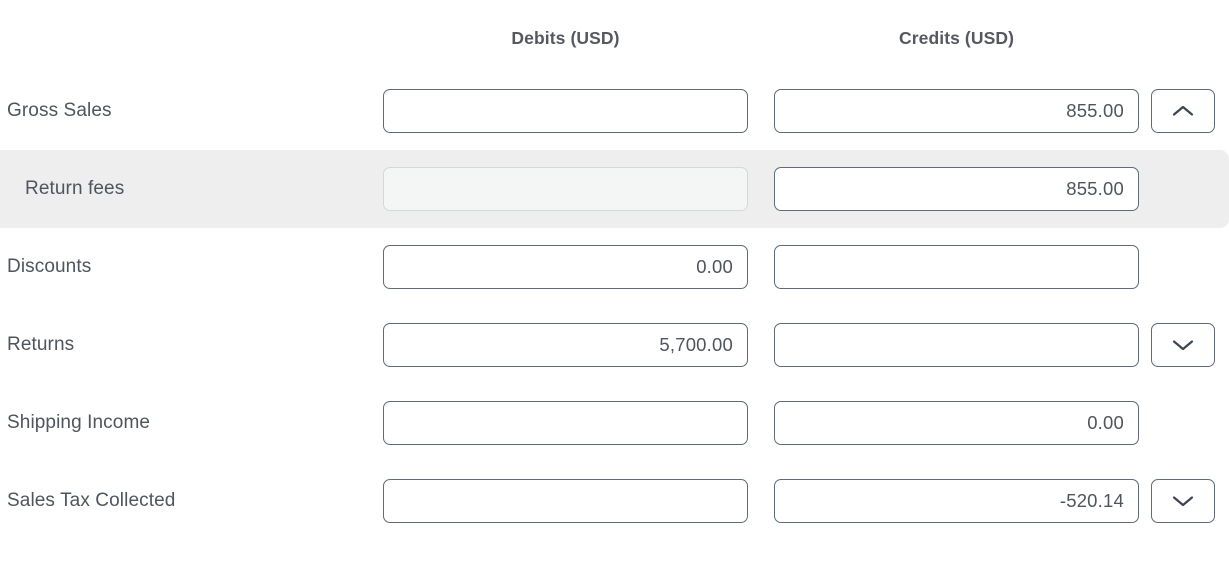  Describe the element at coordinates (565, 345) in the screenshot. I see `debit-input: 5,700.00` at that location.